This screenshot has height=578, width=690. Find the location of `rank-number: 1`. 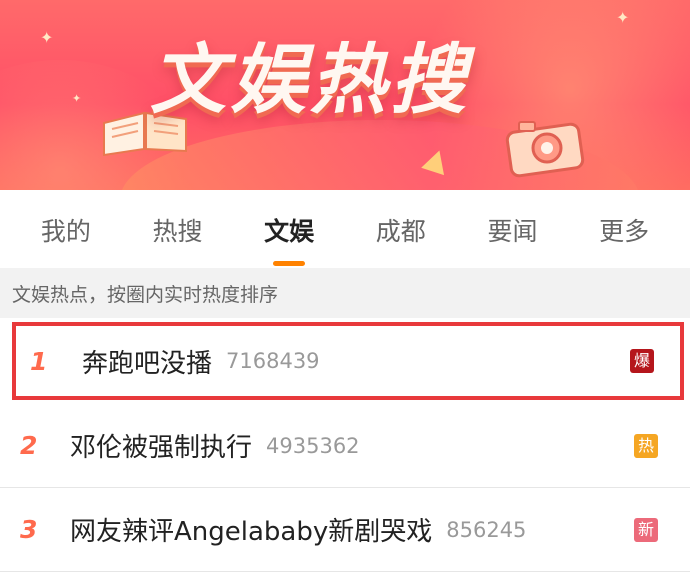

rank-number: 1 is located at coordinates (39, 361).